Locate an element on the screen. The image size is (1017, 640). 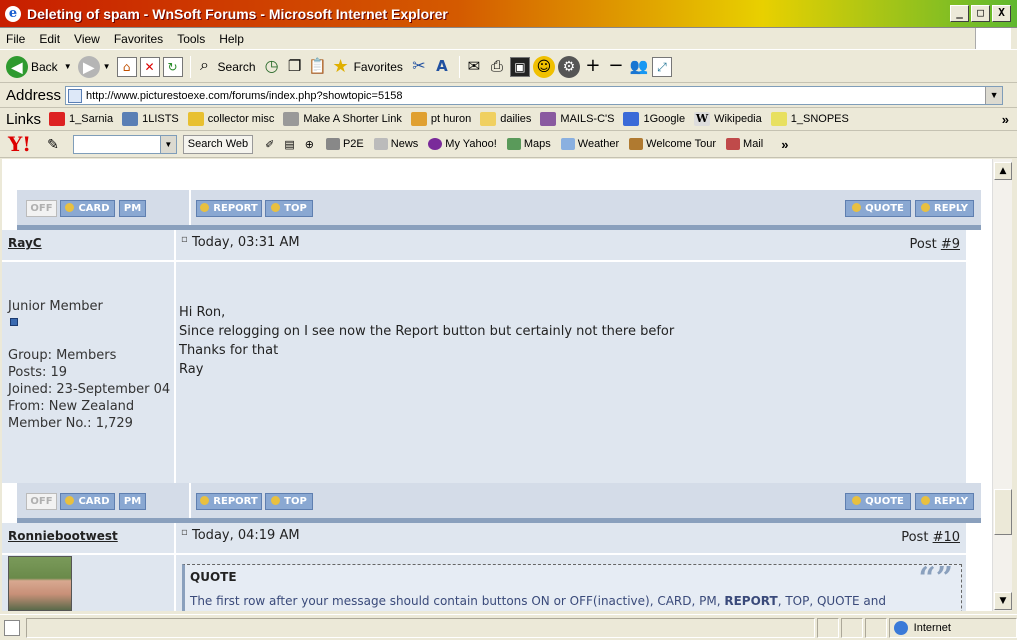
yahoo-search-input is located at coordinates (116, 144).